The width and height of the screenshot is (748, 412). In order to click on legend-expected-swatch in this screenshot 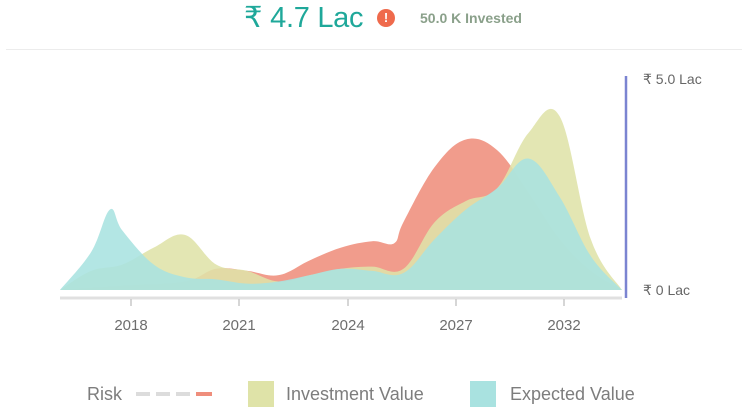, I will do `click(483, 394)`.